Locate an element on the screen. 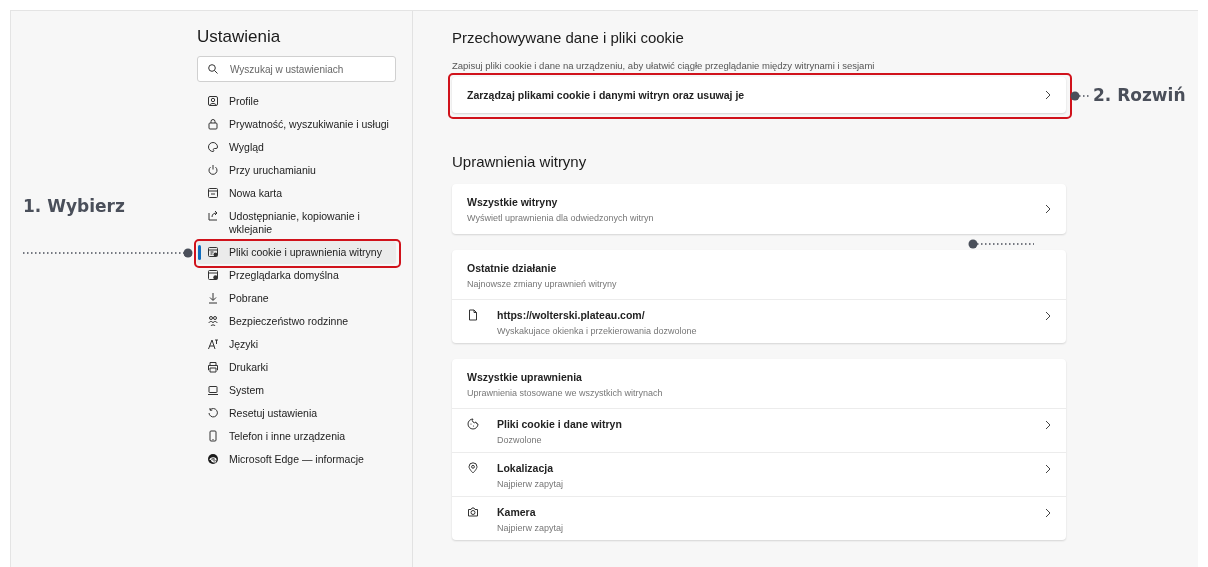 This screenshot has width=1208, height=567. camera-icon is located at coordinates (473, 512).